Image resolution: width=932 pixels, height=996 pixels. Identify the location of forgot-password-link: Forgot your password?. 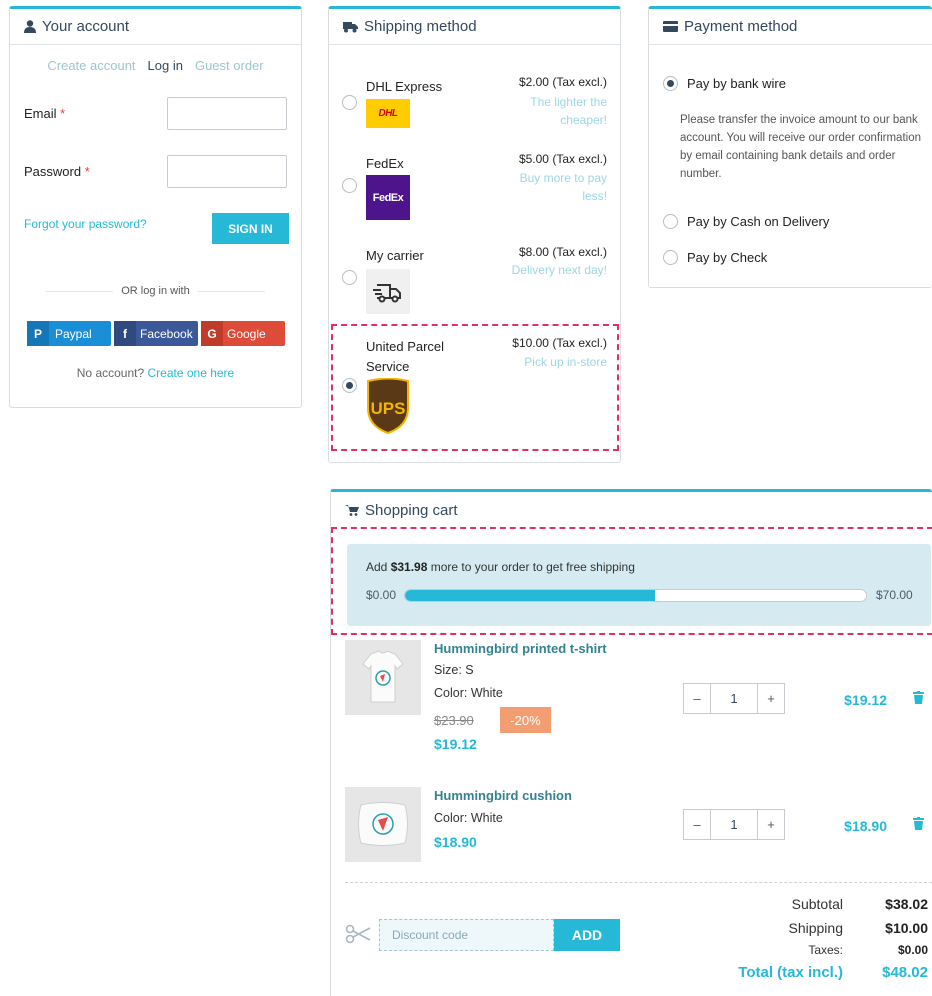
(85, 224).